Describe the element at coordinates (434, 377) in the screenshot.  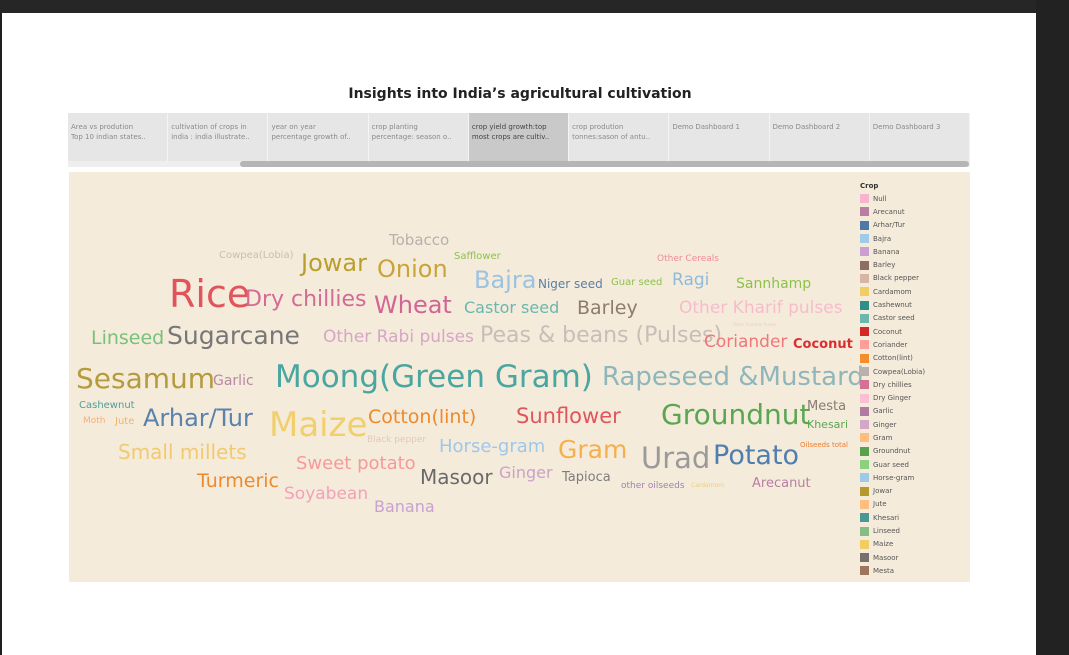
I see `word-moong: Moong(Green Gram)` at that location.